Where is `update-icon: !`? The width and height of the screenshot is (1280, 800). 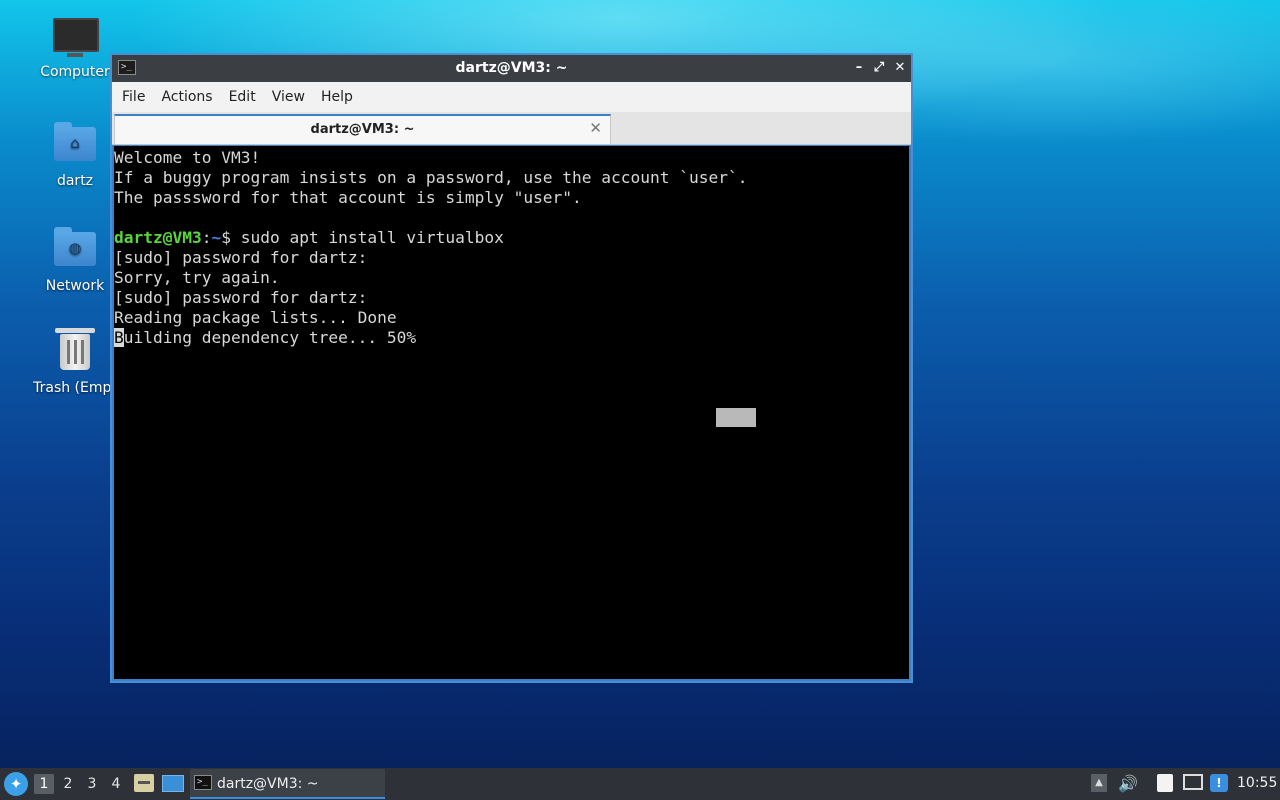 update-icon: ! is located at coordinates (1219, 783).